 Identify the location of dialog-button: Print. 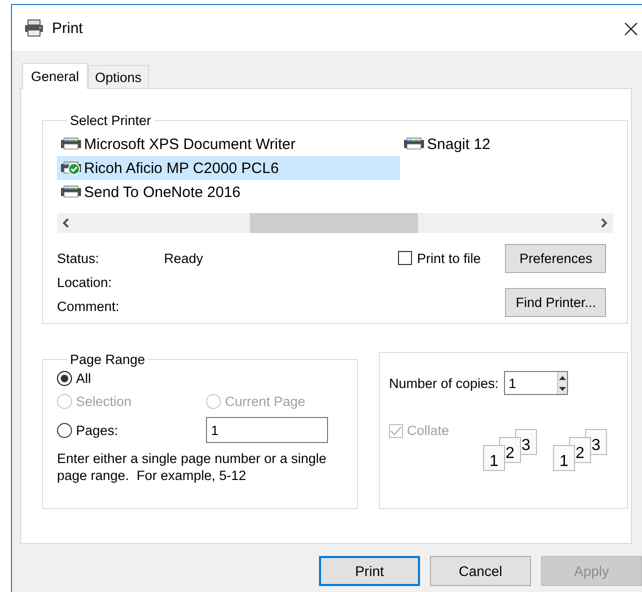
(369, 571).